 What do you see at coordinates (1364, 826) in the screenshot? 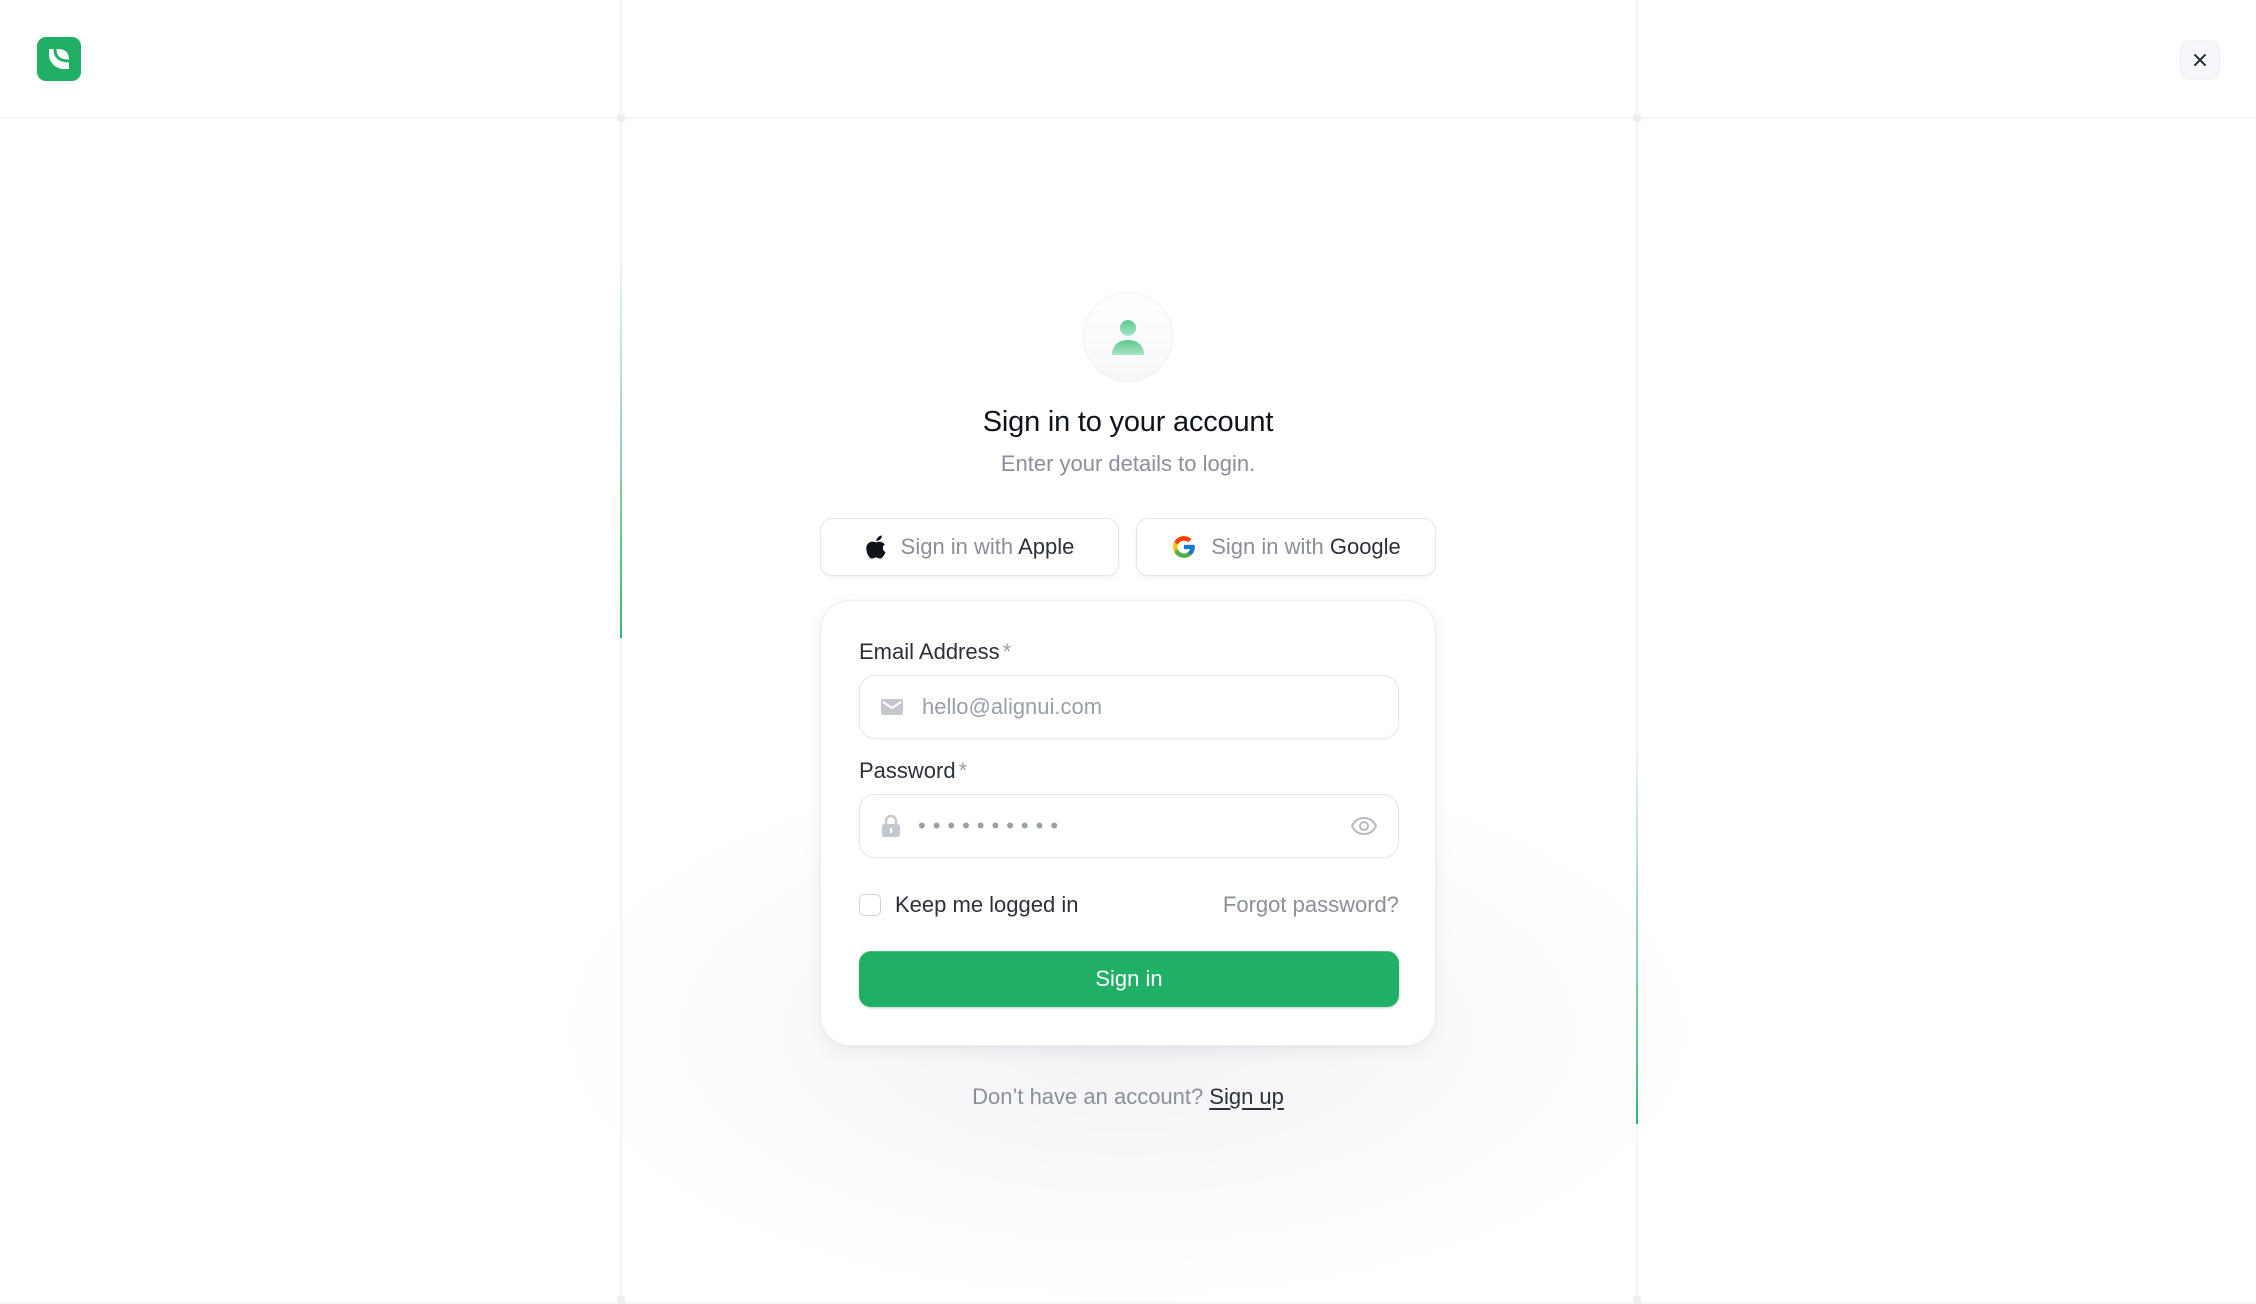
I see `eye-icon` at bounding box center [1364, 826].